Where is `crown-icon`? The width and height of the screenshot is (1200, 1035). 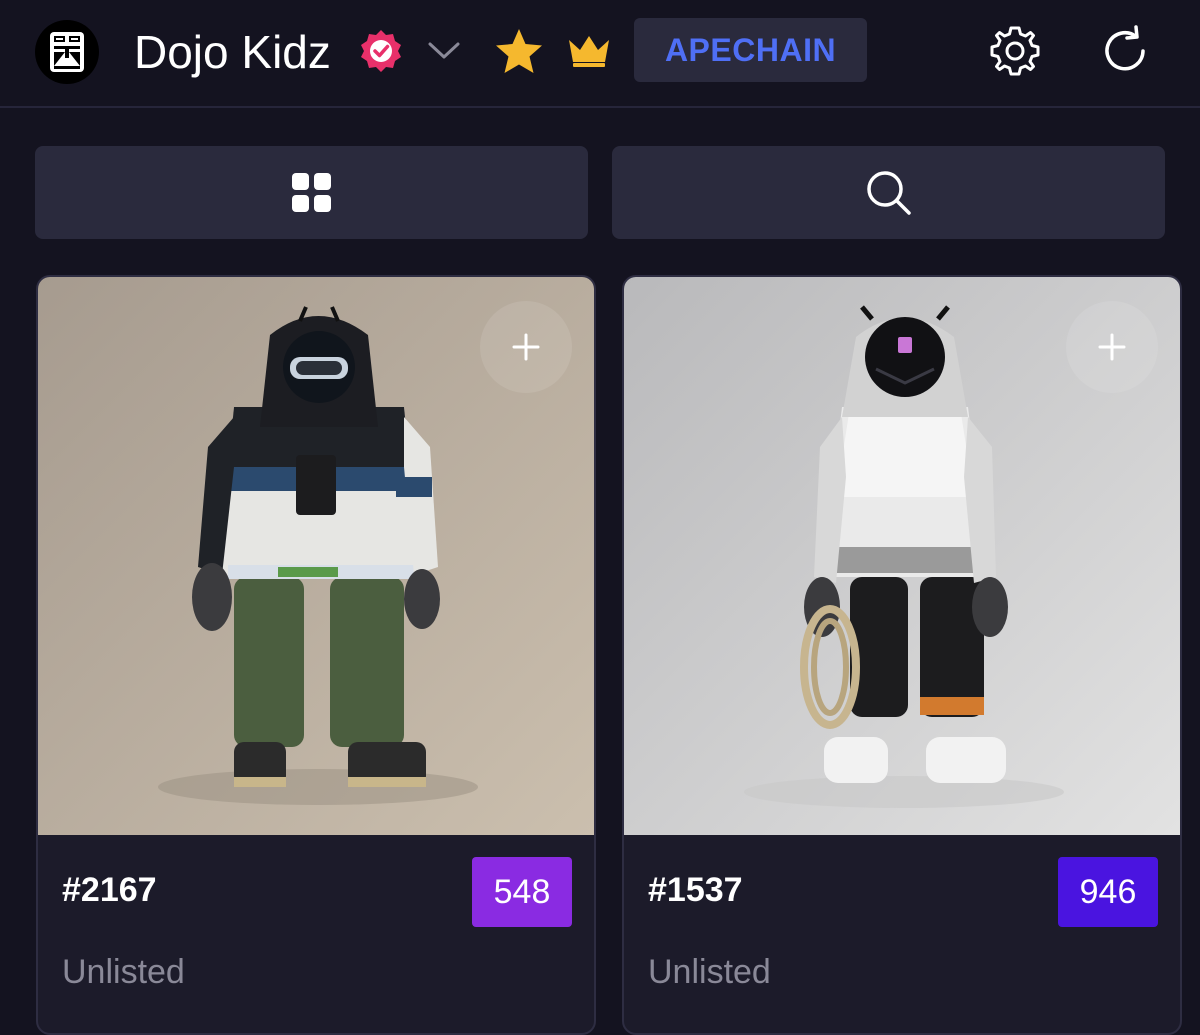
crown-icon is located at coordinates (589, 51).